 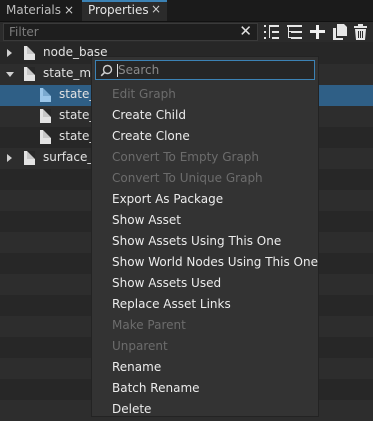 I want to click on search-icon, so click(x=106, y=70).